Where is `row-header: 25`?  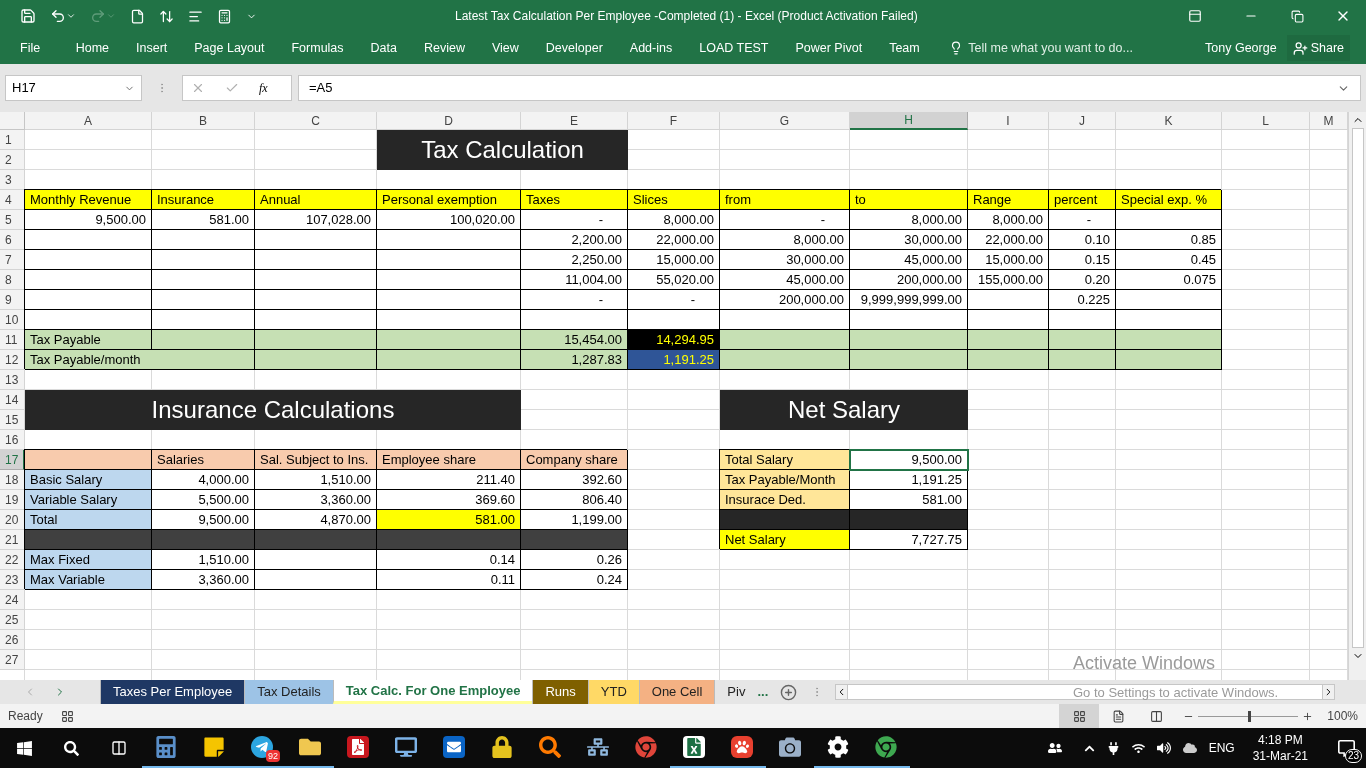 row-header: 25 is located at coordinates (12, 620).